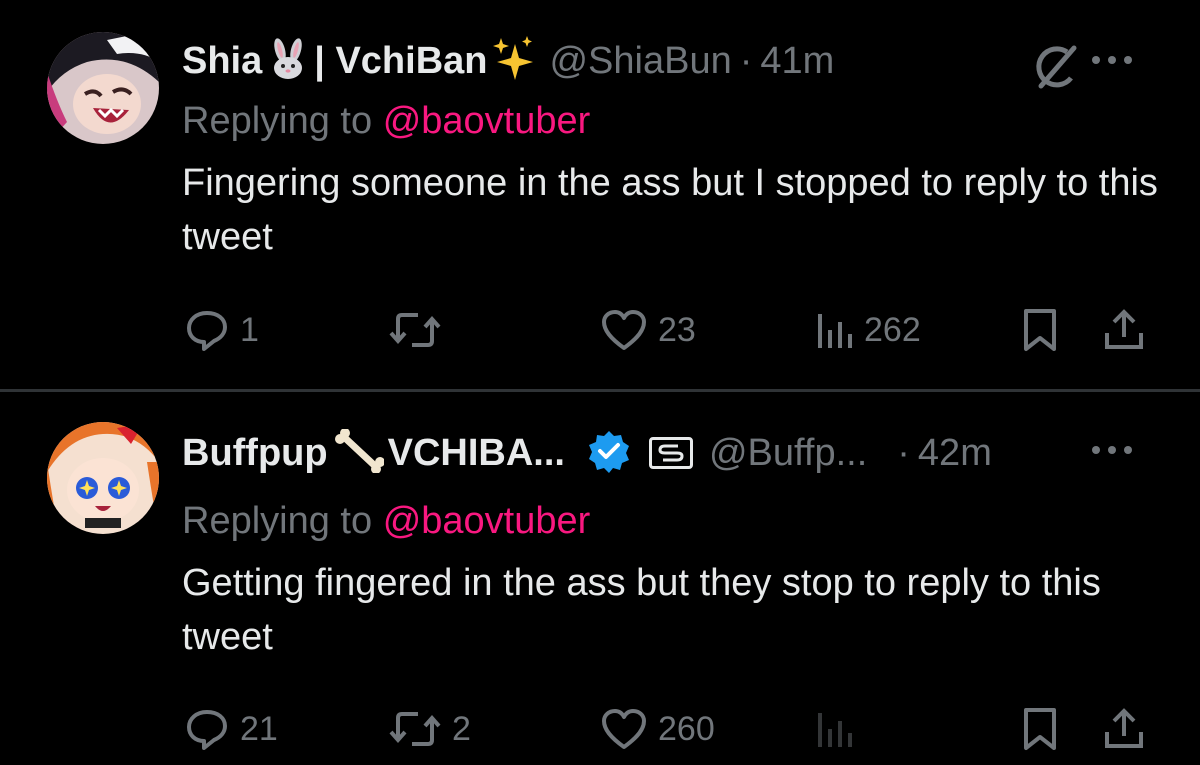 The image size is (1200, 765). I want to click on display-name: Buffpup, so click(255, 453).